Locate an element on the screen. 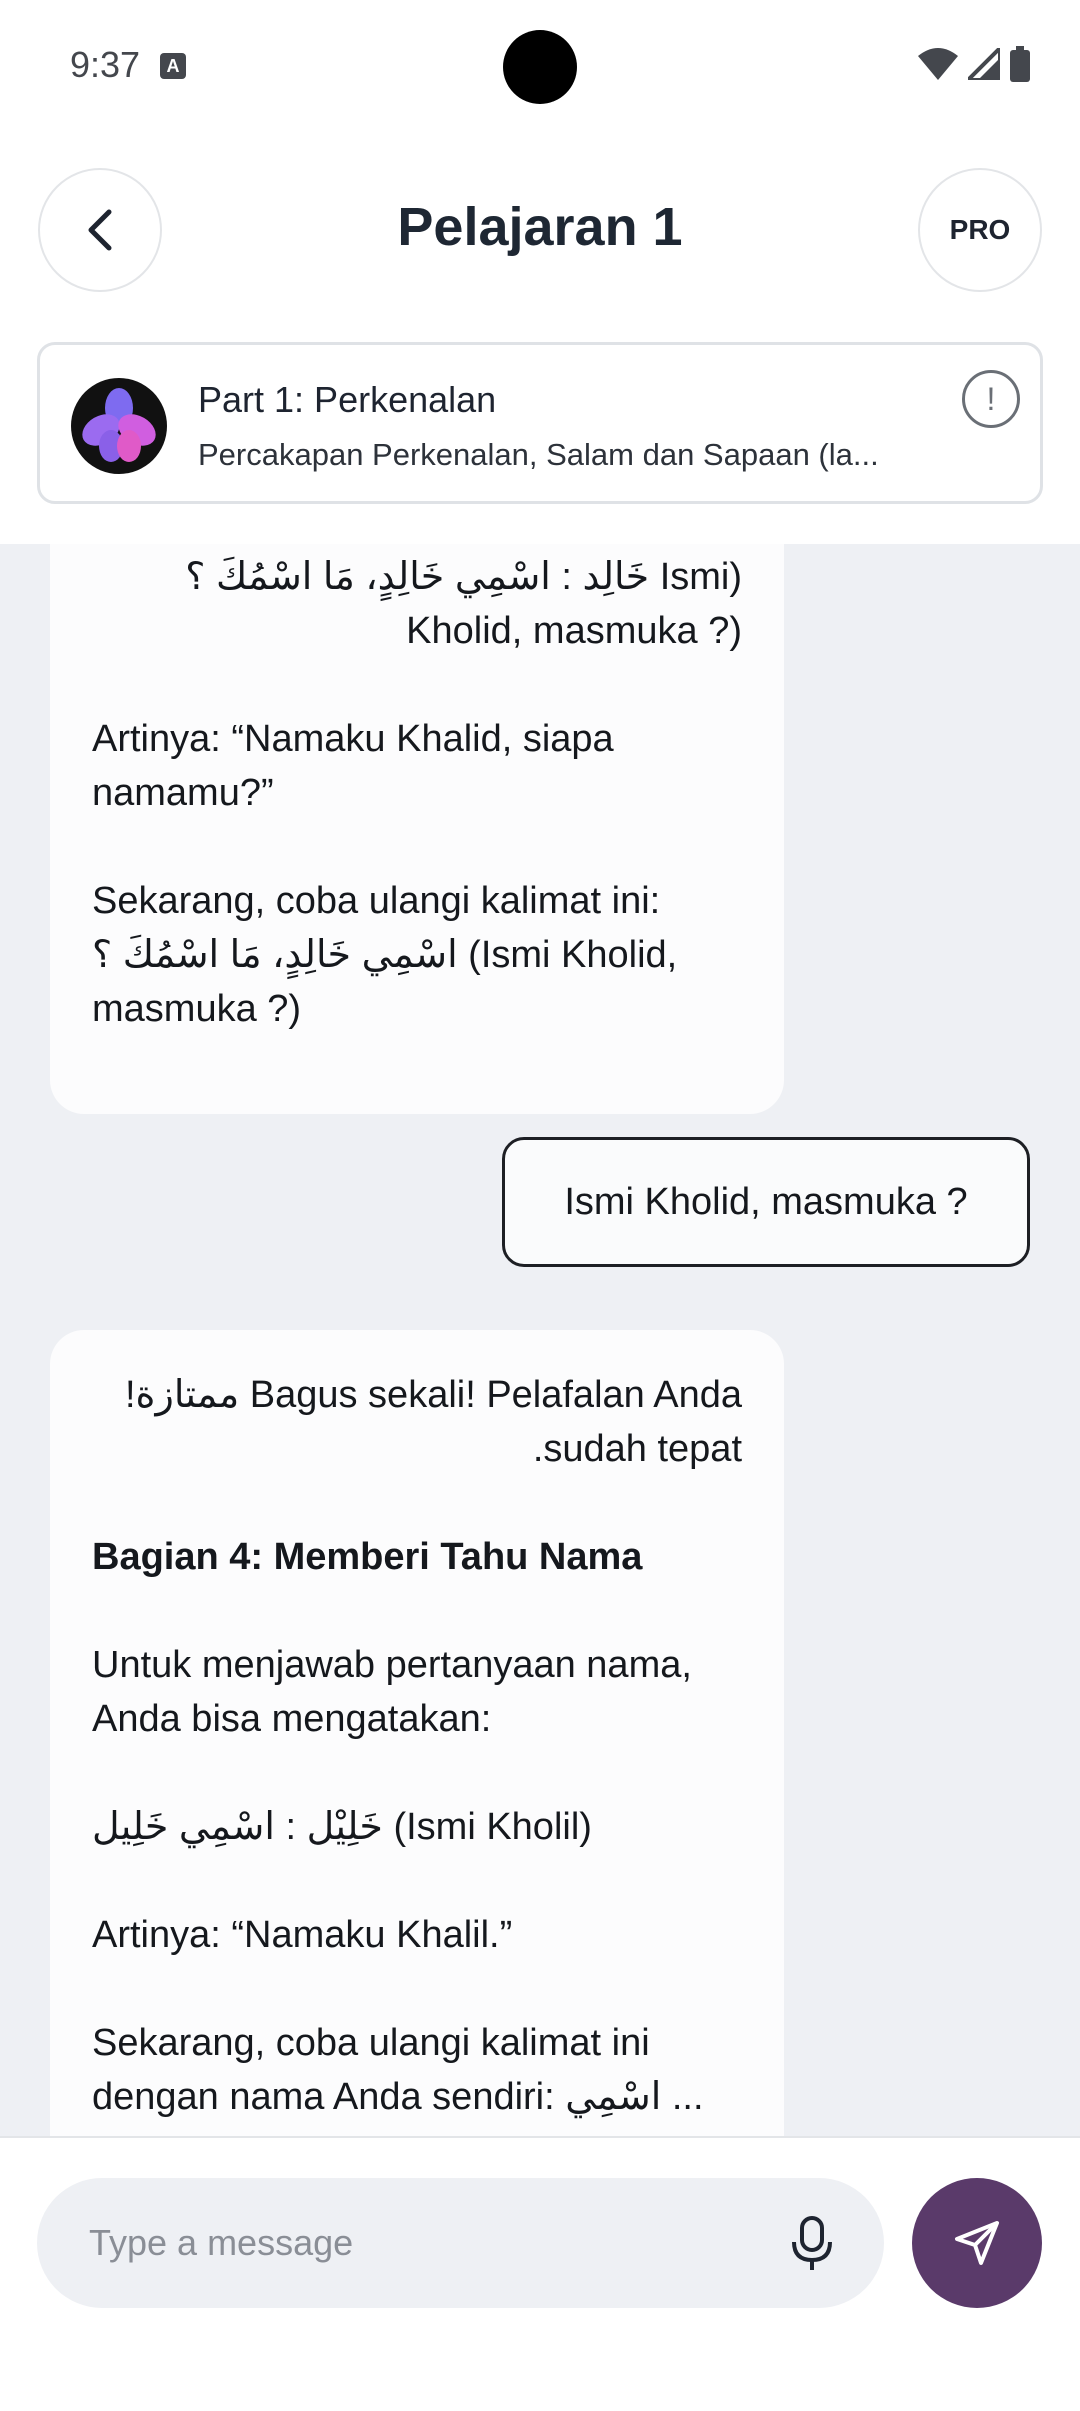 This screenshot has width=1080, height=2411. wifi-icon is located at coordinates (938, 64).